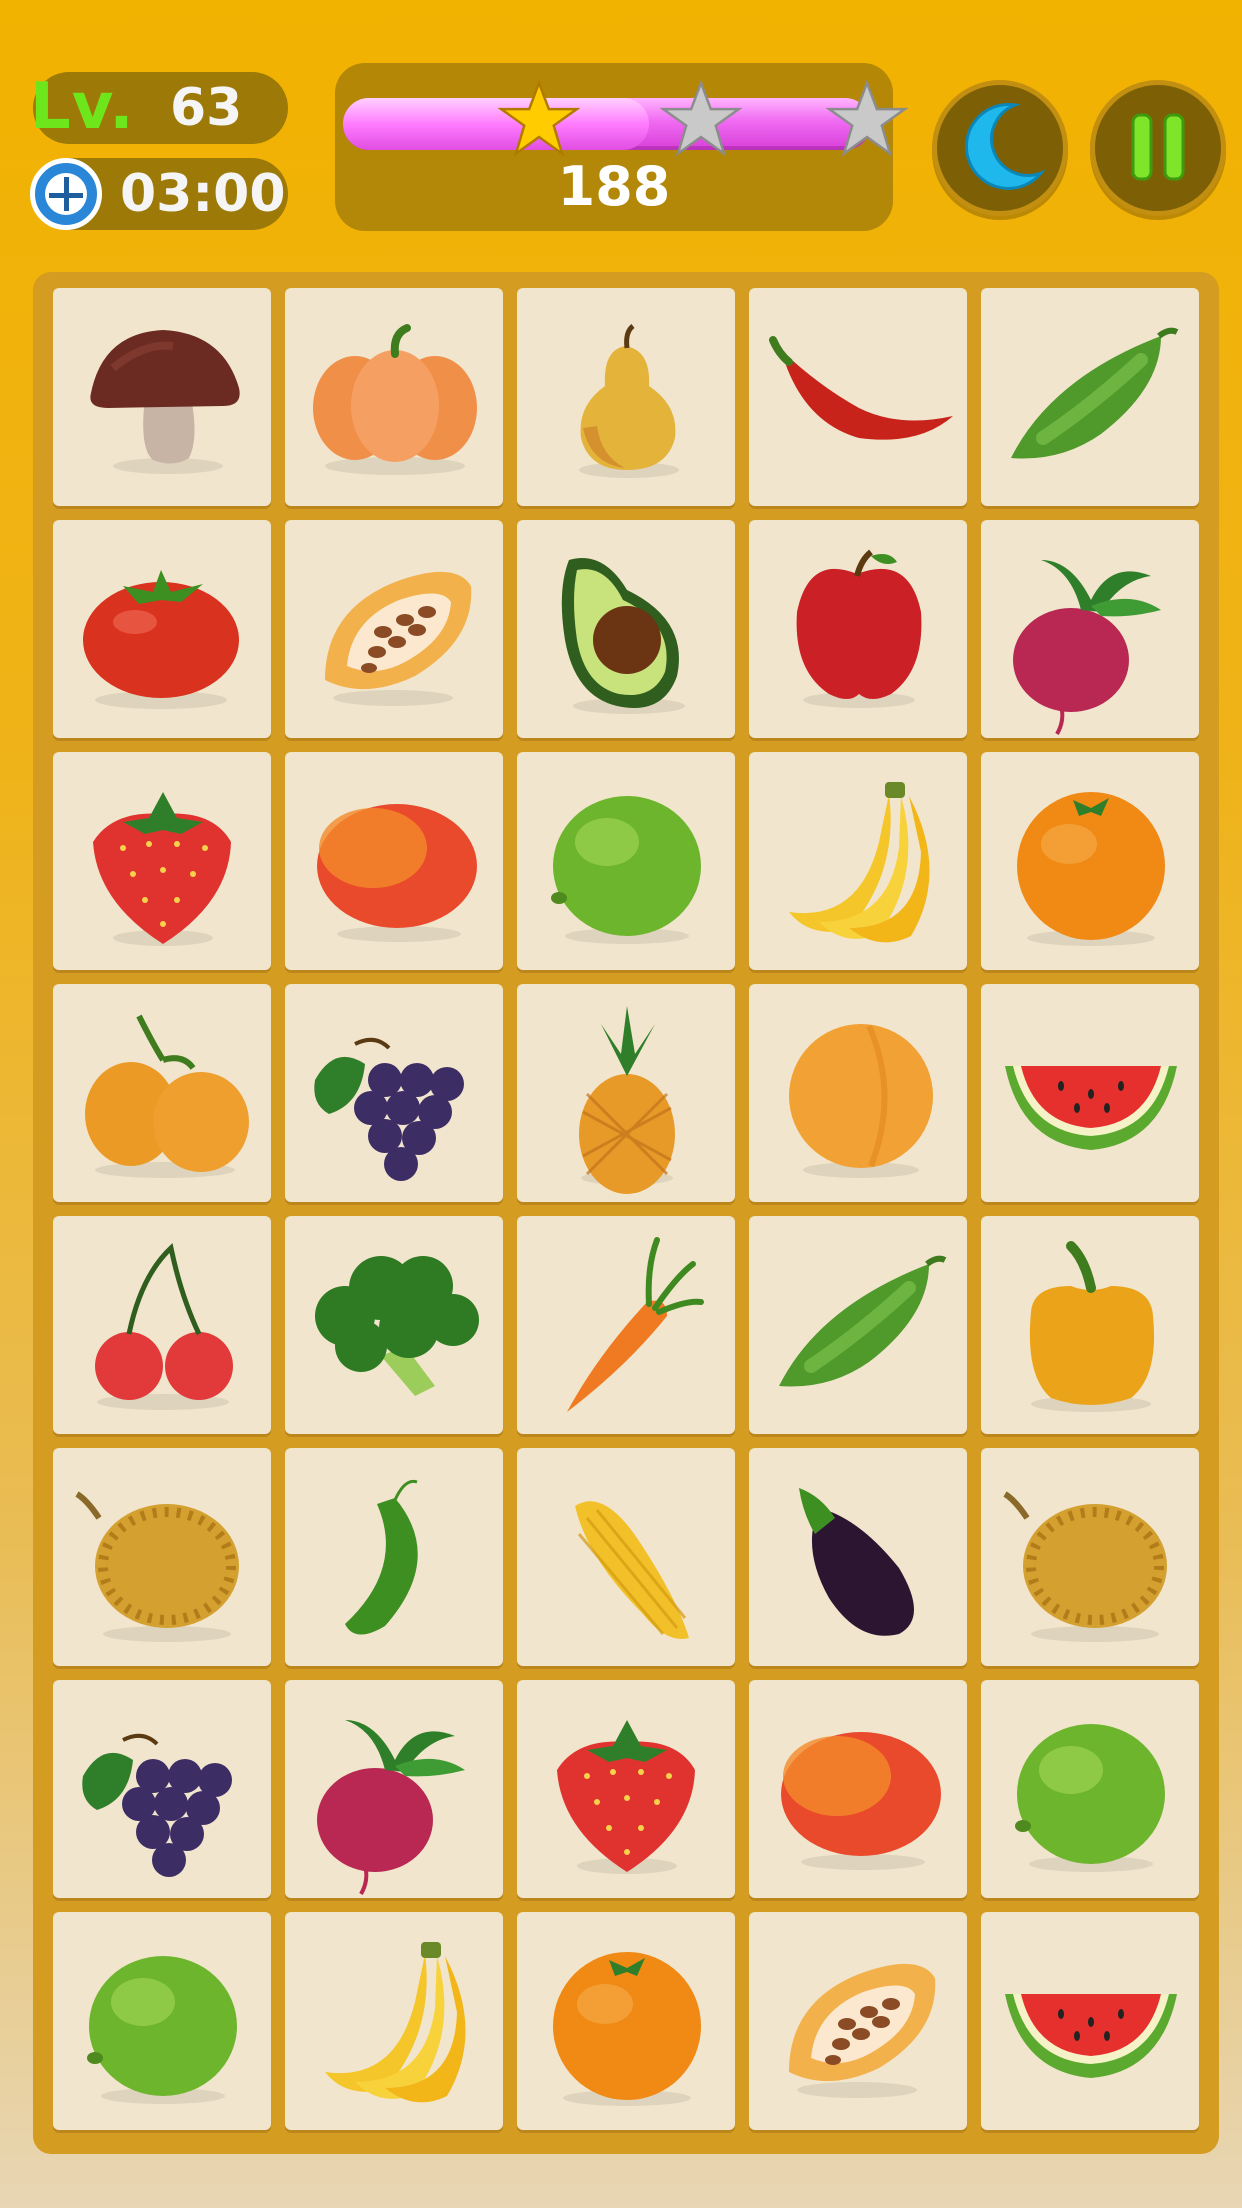  What do you see at coordinates (623, 636) in the screenshot?
I see `avocado-icon` at bounding box center [623, 636].